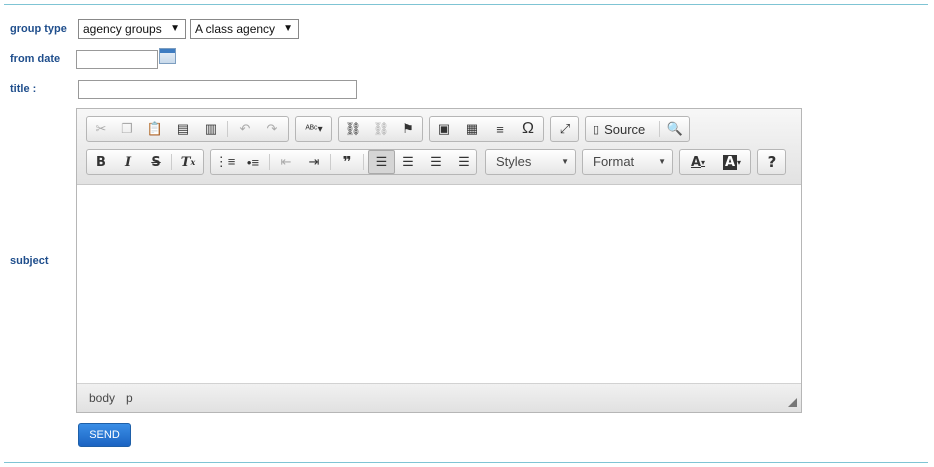 The height and width of the screenshot is (467, 934). Describe the element at coordinates (38, 29) in the screenshot. I see `group-type-label: group type` at that location.